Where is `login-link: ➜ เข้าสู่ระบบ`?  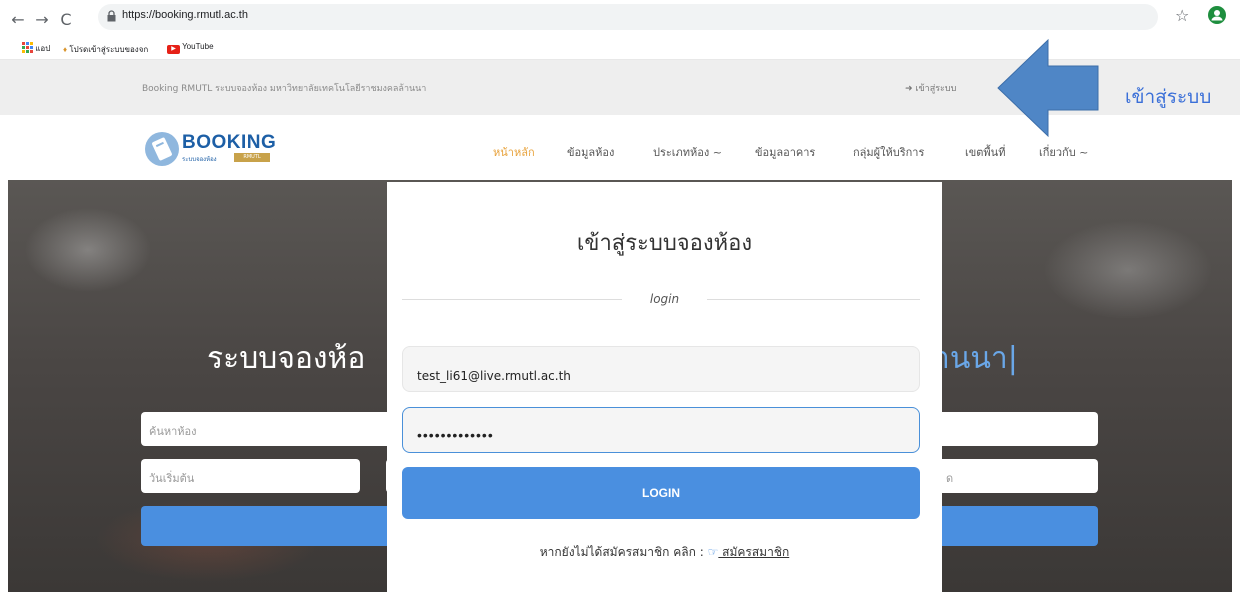 login-link: ➜ เข้าสู่ระบบ is located at coordinates (930, 88).